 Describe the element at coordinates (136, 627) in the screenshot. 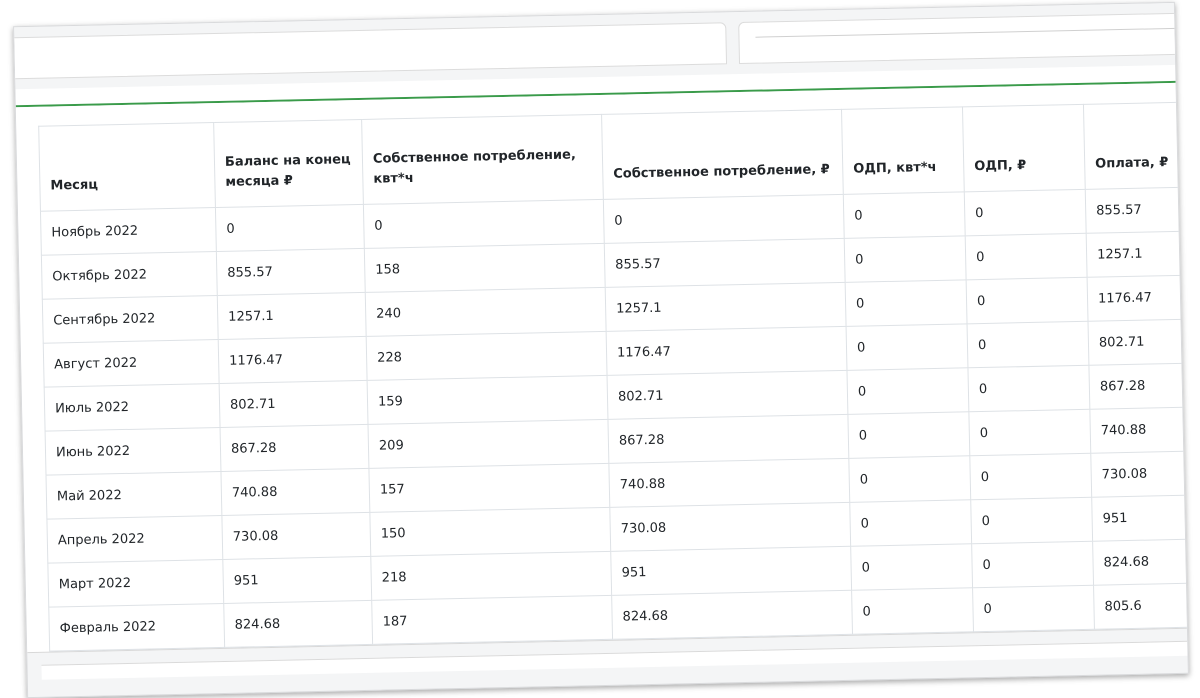

I see `cell-month: Февраль 2022` at that location.